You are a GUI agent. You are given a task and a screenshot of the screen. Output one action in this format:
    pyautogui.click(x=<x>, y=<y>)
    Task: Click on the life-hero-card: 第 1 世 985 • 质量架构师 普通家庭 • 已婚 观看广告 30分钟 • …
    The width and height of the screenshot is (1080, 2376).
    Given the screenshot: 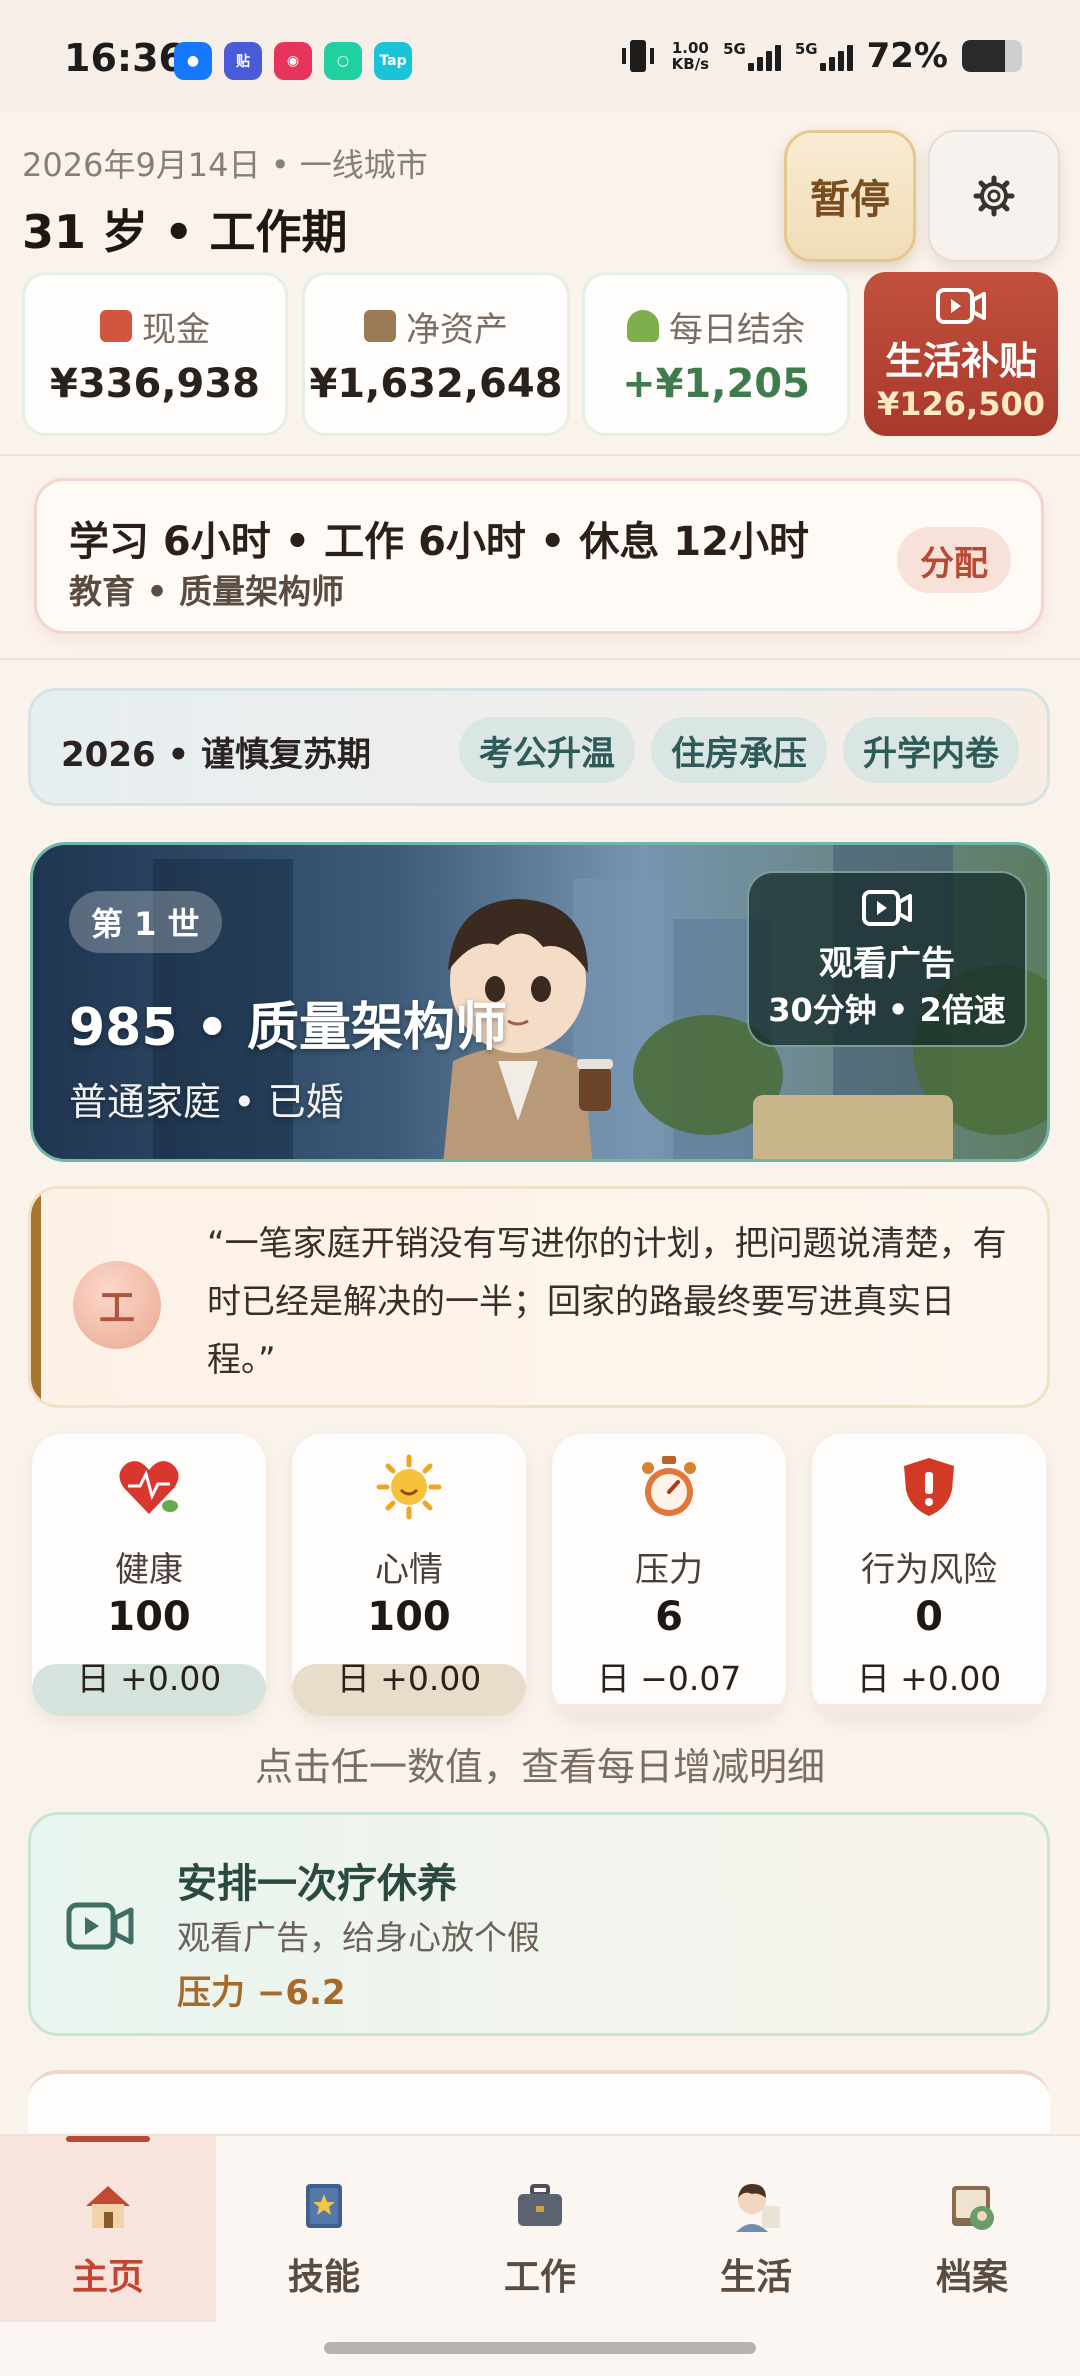 What is the action you would take?
    pyautogui.click(x=540, y=1002)
    